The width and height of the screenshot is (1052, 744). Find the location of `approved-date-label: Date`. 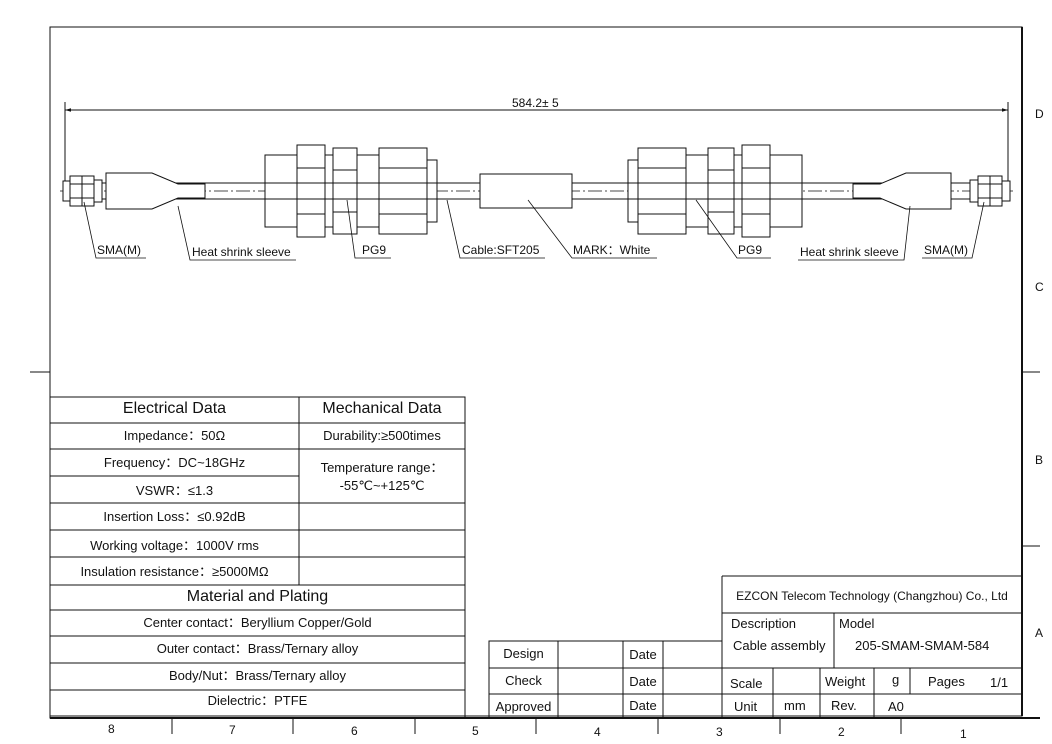

approved-date-label: Date is located at coordinates (643, 705).